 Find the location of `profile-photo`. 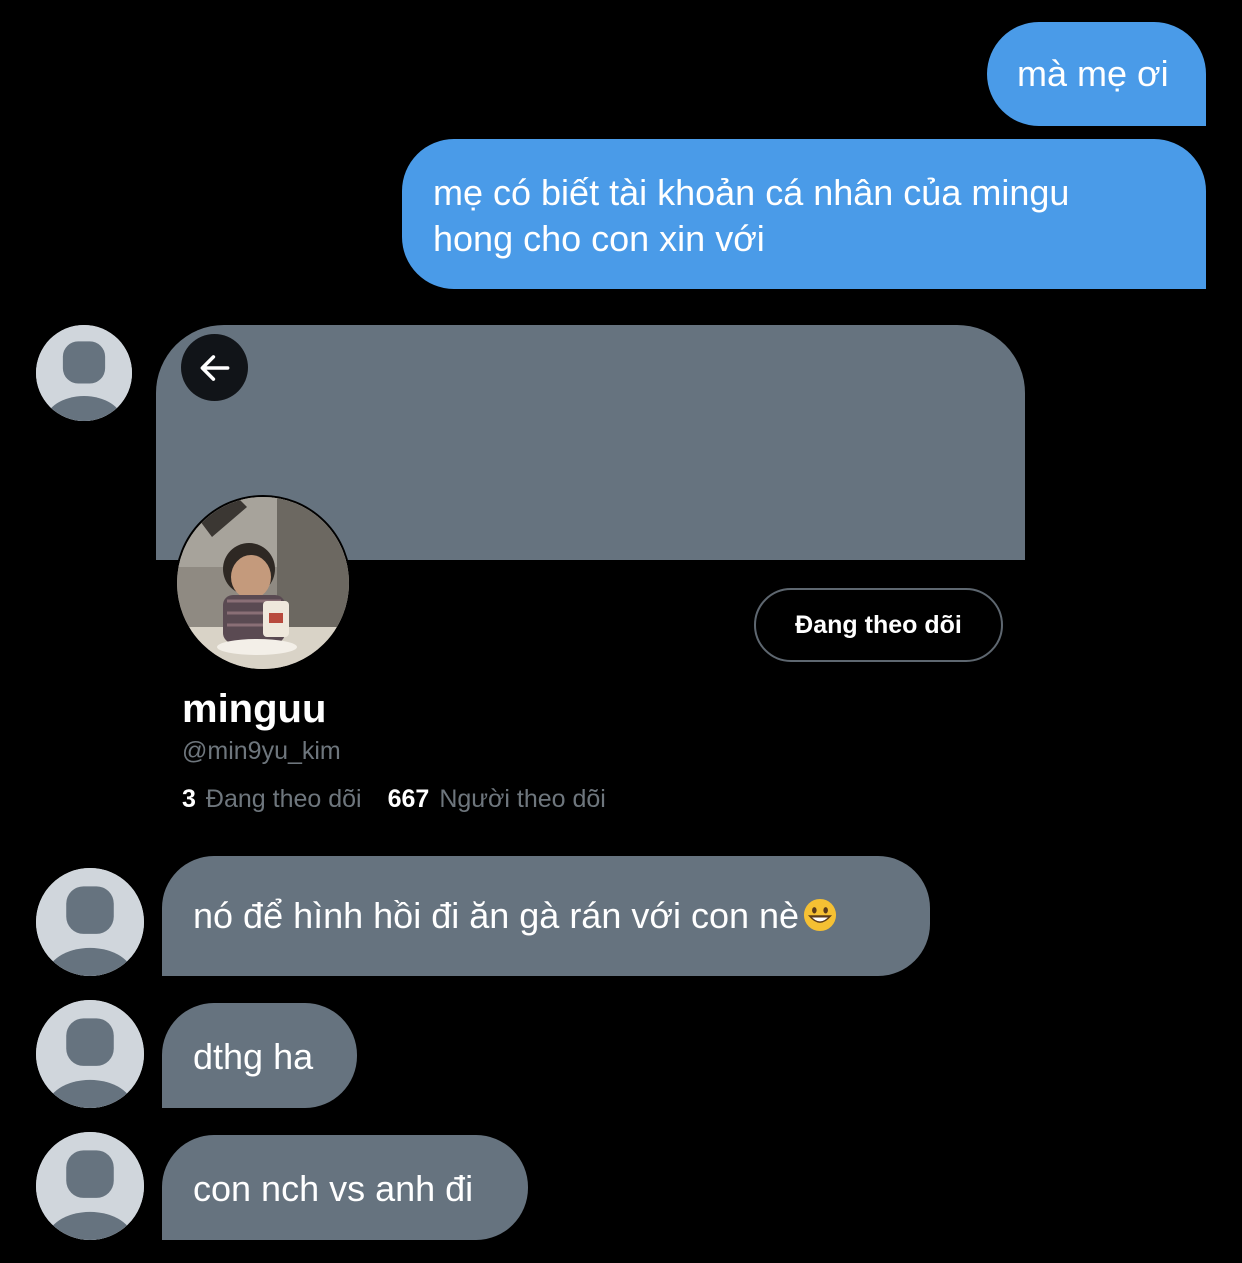

profile-photo is located at coordinates (263, 583).